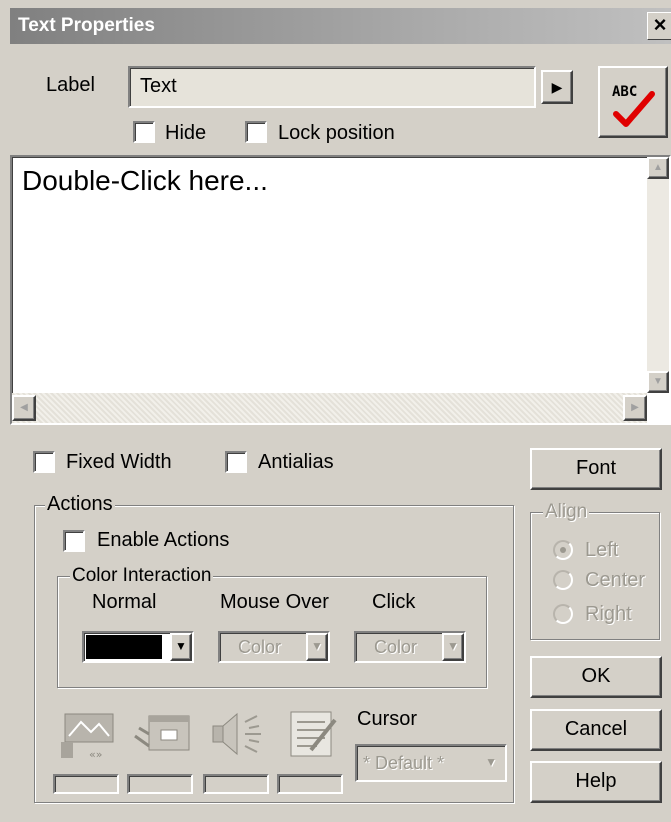 This screenshot has height=822, width=671. I want to click on scroll-left-button: ◀, so click(24, 408).